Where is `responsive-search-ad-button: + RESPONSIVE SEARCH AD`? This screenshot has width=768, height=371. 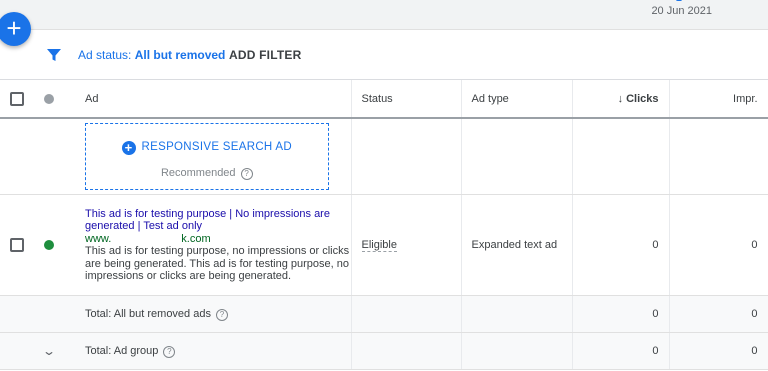
responsive-search-ad-button: + RESPONSIVE SEARCH AD is located at coordinates (207, 148).